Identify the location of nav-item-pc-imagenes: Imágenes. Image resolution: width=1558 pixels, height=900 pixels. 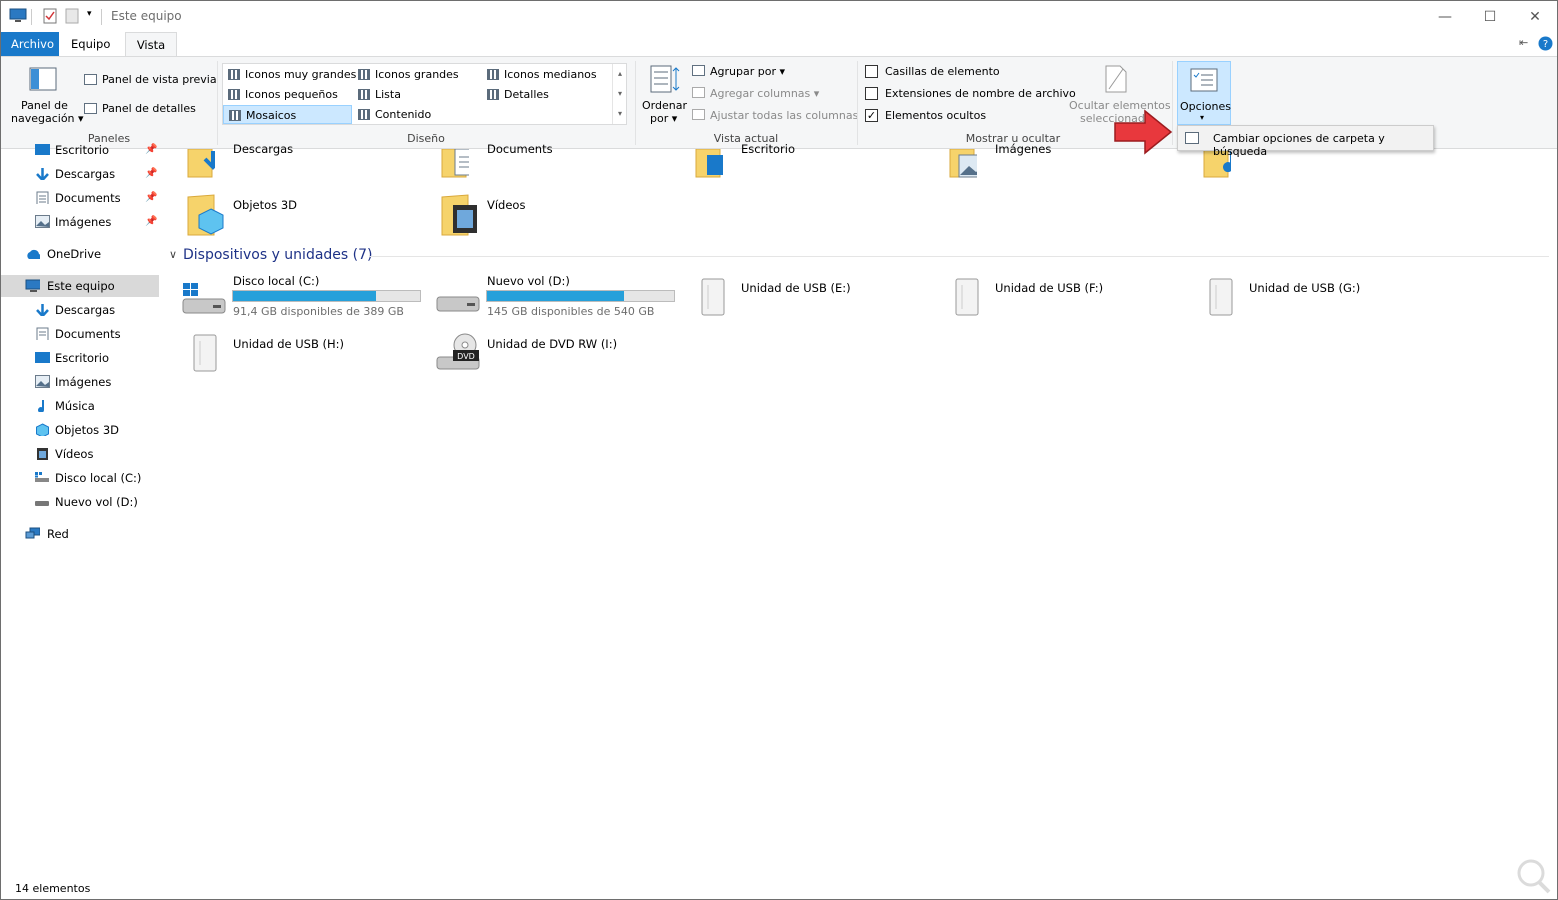
(80, 382).